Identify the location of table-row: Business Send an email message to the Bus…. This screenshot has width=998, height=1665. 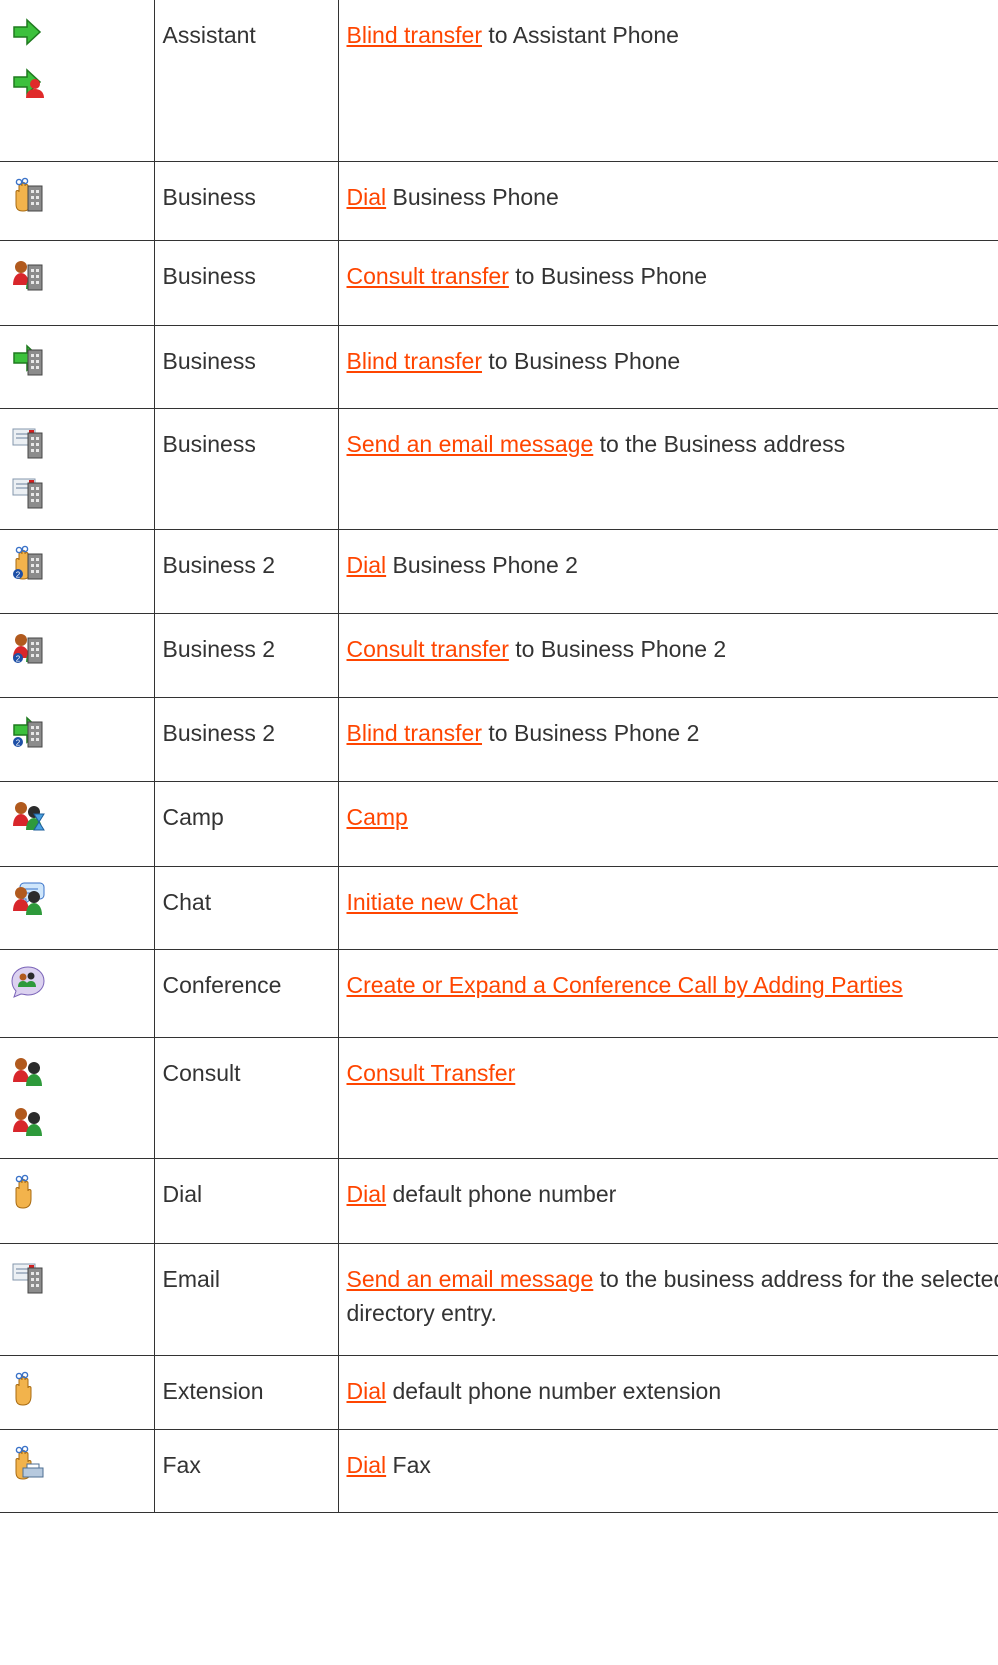
(499, 468).